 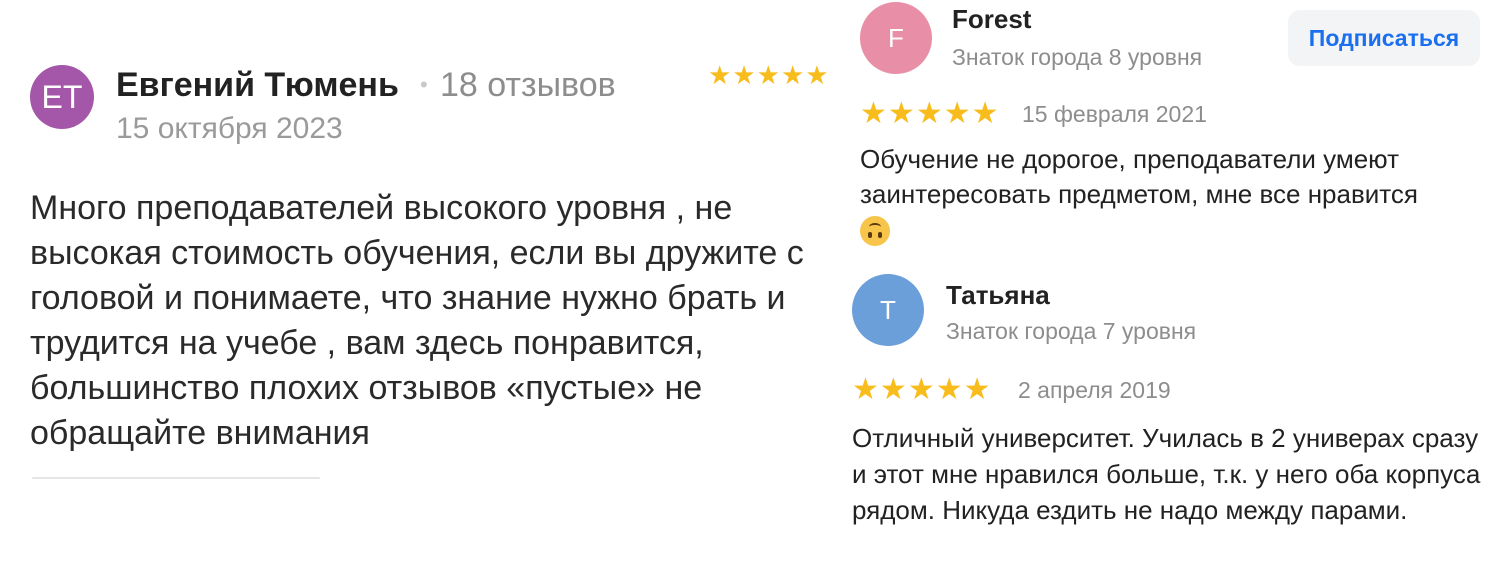 I want to click on author-level: Знаток города 8 уровня, so click(x=1077, y=57).